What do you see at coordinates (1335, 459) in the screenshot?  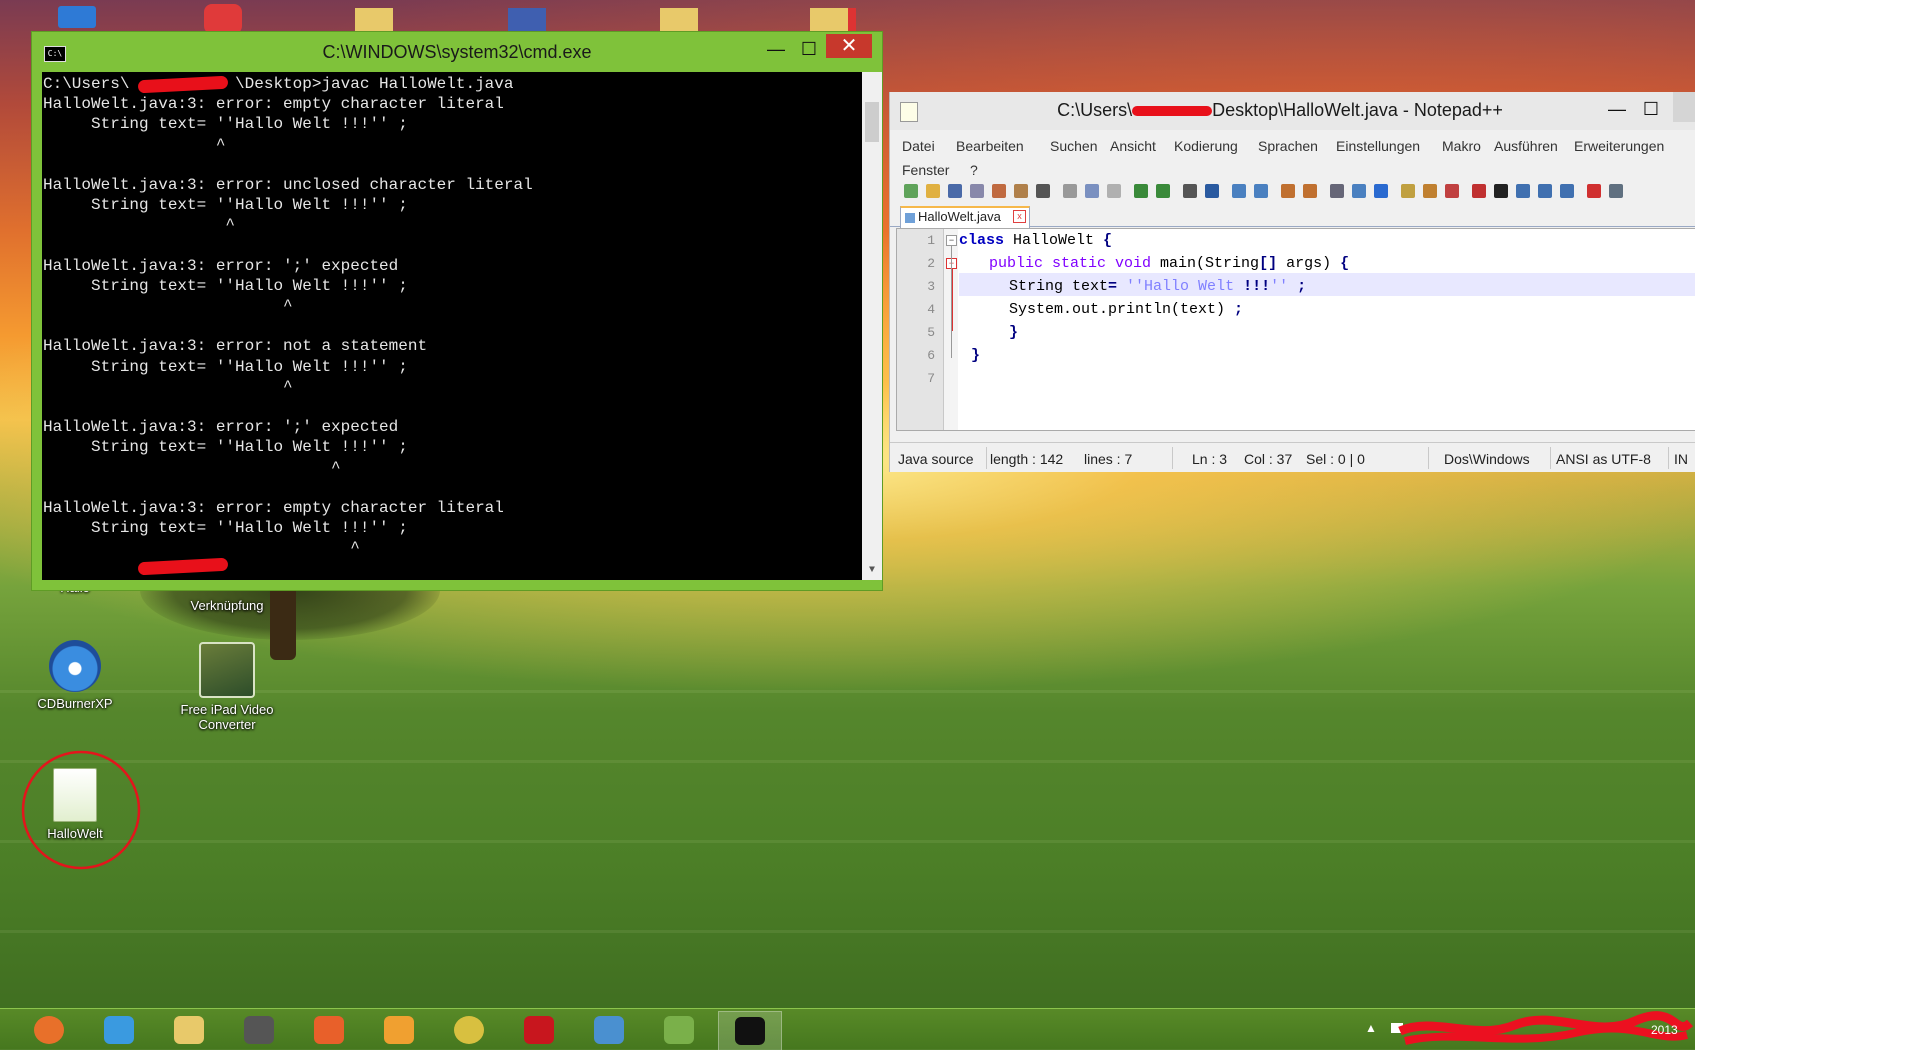 I see `status-sel: Sel : 0 | 0` at bounding box center [1335, 459].